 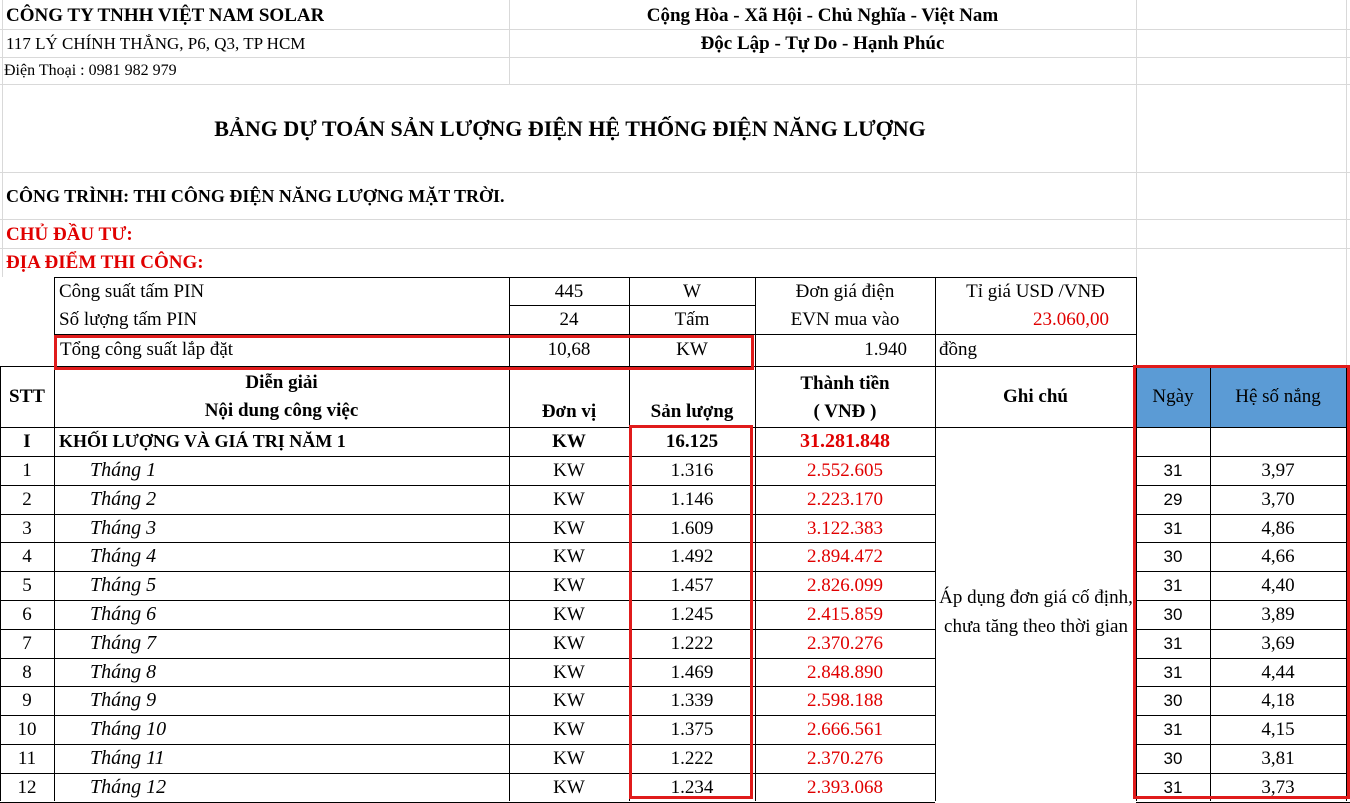 What do you see at coordinates (1278, 528) in the screenshot?
I see `month-row-sun: 4,86` at bounding box center [1278, 528].